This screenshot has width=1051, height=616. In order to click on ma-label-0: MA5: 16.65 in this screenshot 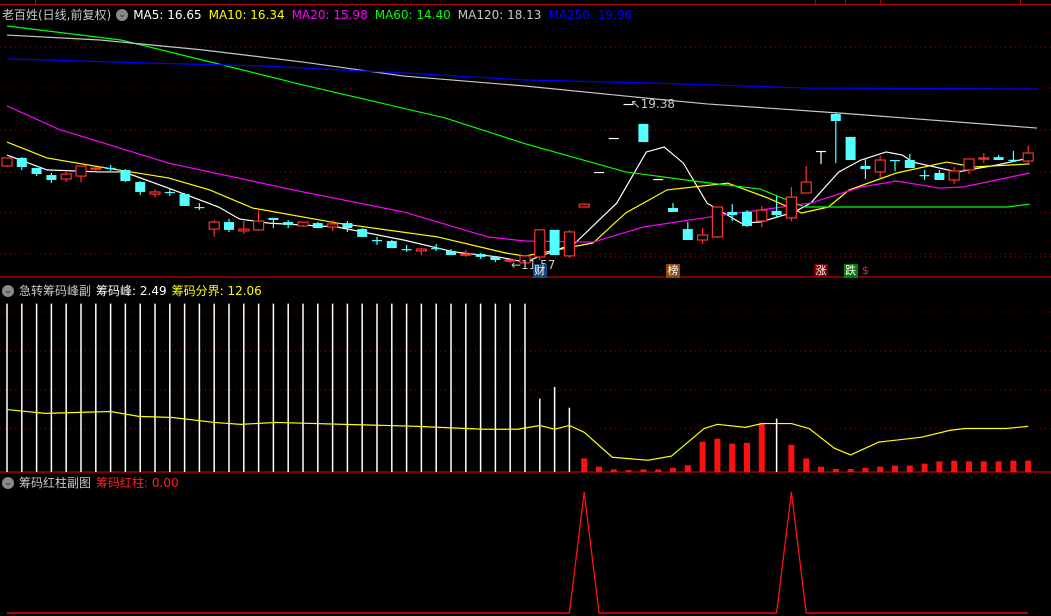, I will do `click(167, 14)`.